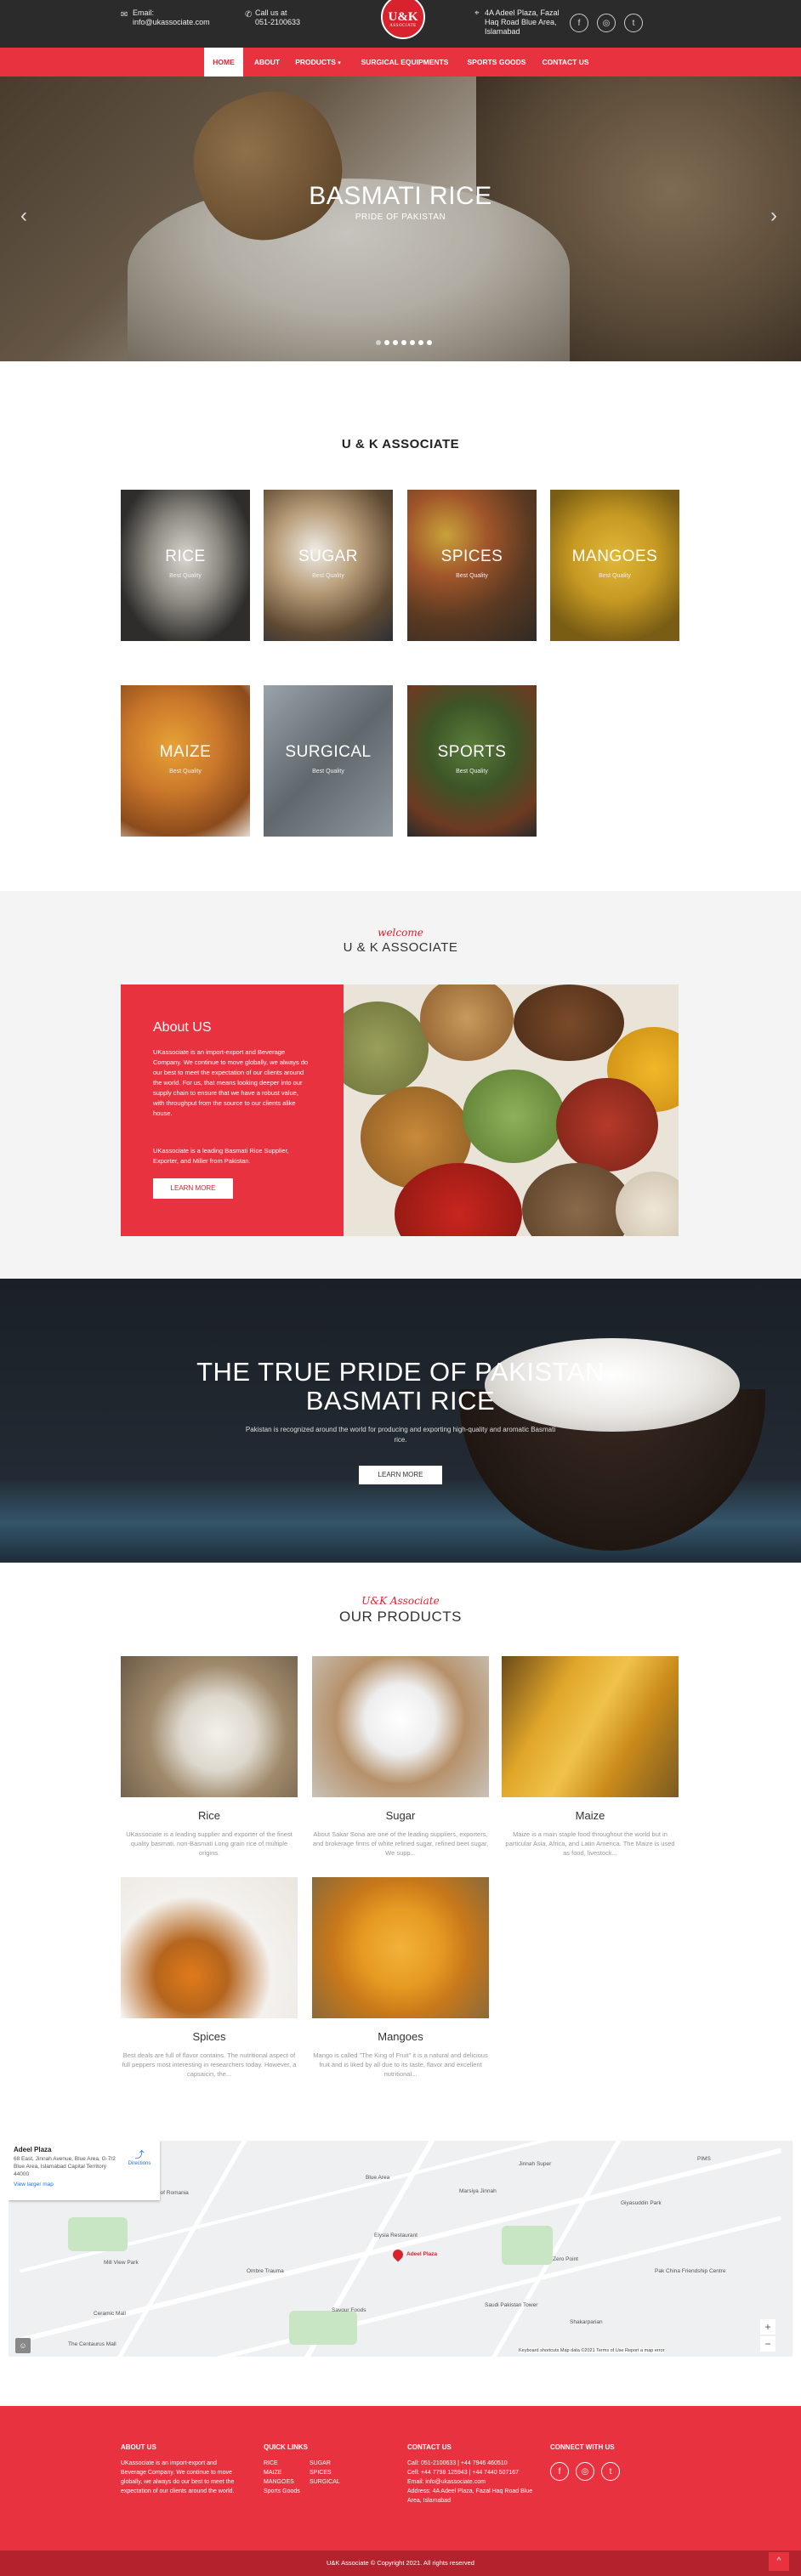  What do you see at coordinates (209, 1816) in the screenshot?
I see `product-name: Rice` at bounding box center [209, 1816].